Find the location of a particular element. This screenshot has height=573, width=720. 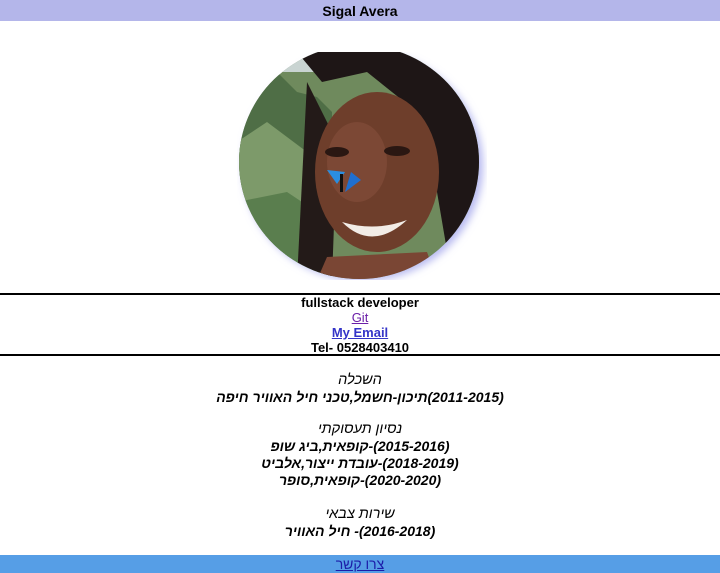

email-link: My Email is located at coordinates (360, 332).